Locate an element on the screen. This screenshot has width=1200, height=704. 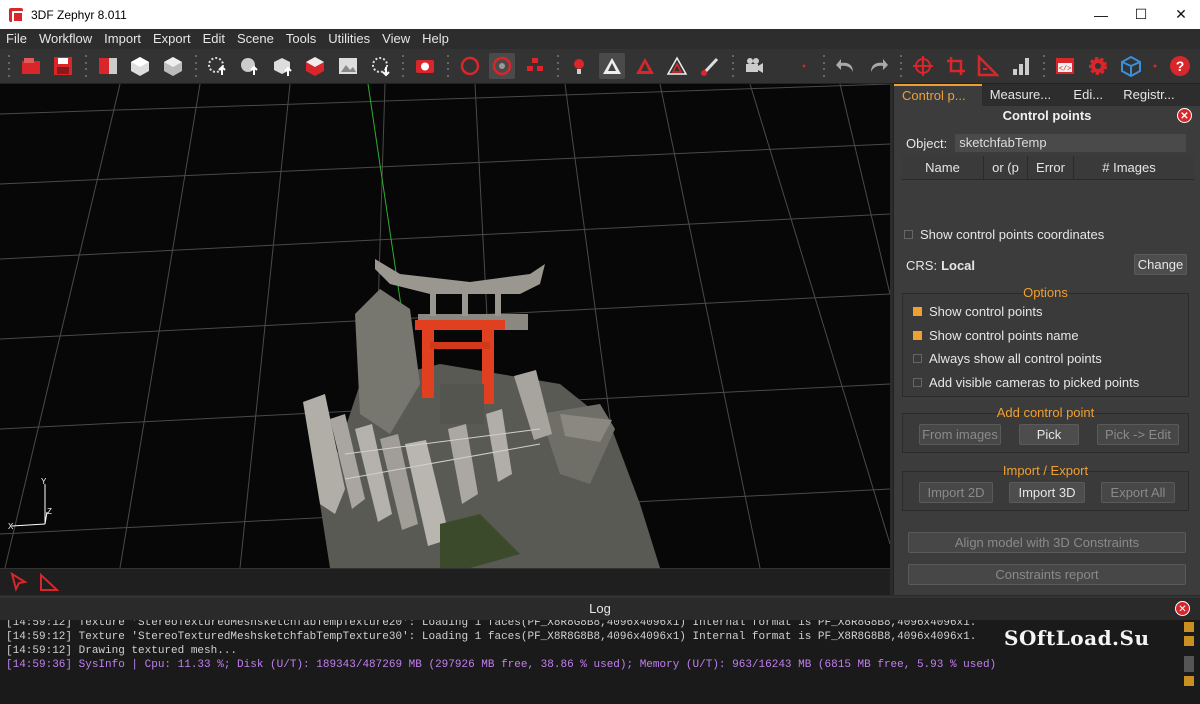
minimize-button: — is located at coordinates (1101, 14).